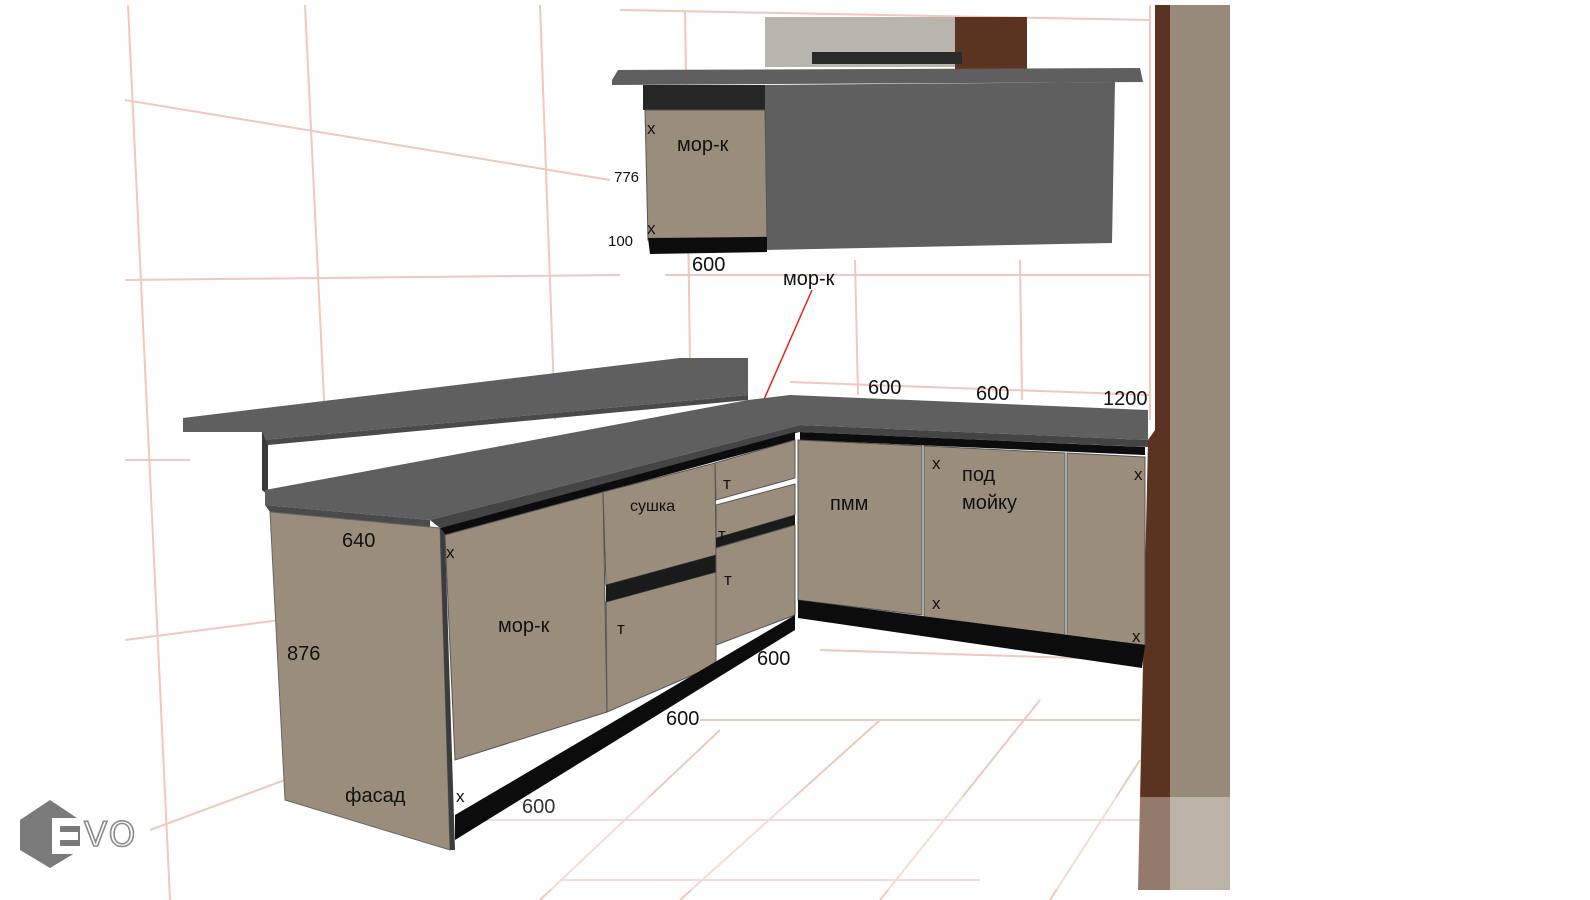 The width and height of the screenshot is (1590, 900). I want to click on logo-text: VO, so click(110, 835).